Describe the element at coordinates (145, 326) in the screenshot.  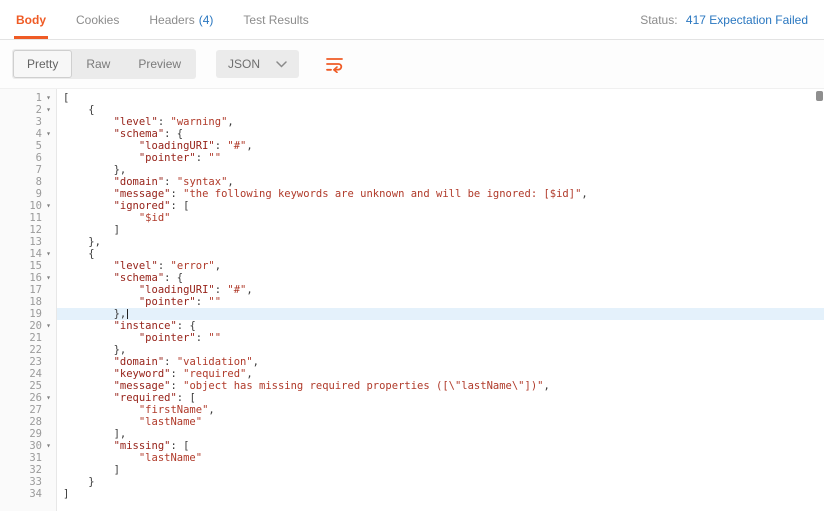
I see `json-key: "instance"` at that location.